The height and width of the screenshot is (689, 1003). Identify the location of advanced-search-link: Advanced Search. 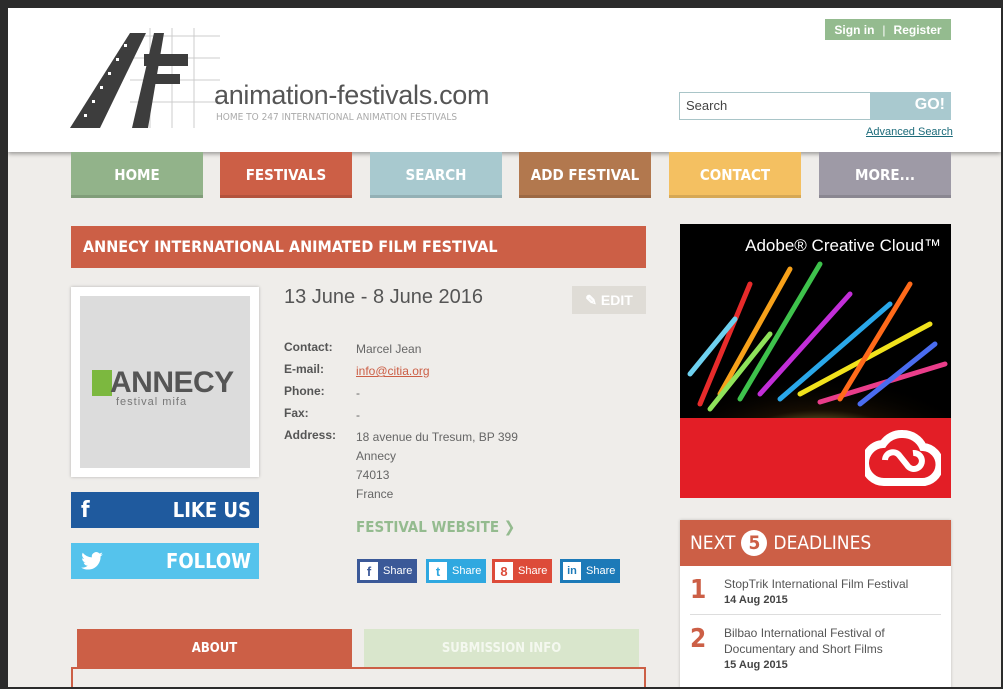
(909, 132).